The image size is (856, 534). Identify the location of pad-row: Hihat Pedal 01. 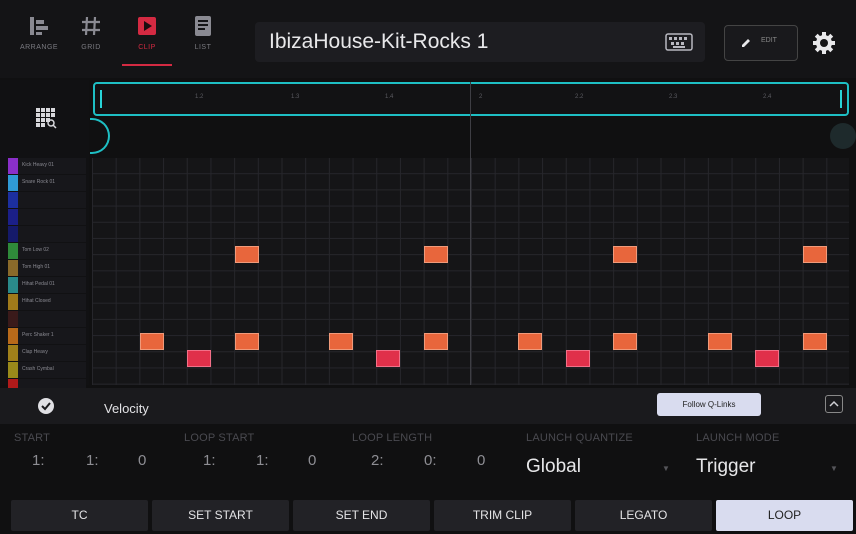
(47, 285).